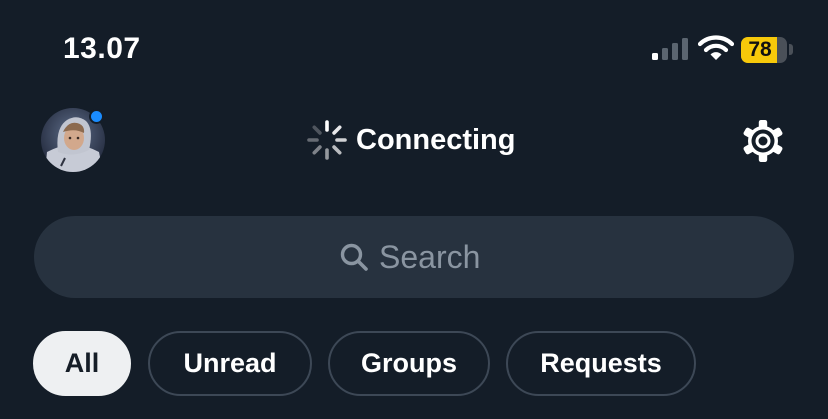 The height and width of the screenshot is (419, 828). What do you see at coordinates (671, 49) in the screenshot?
I see `signal-icon` at bounding box center [671, 49].